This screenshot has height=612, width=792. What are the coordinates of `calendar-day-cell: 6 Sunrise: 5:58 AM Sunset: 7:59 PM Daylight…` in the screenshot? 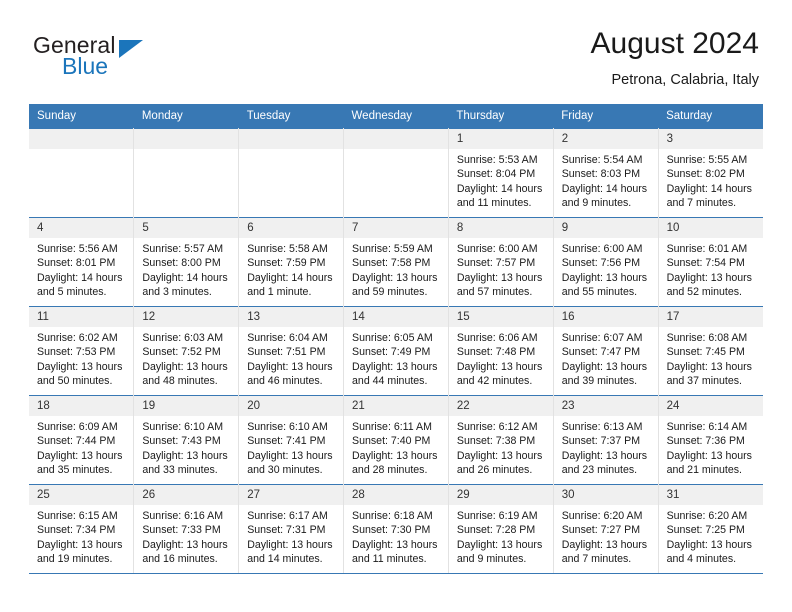 It's located at (291, 262).